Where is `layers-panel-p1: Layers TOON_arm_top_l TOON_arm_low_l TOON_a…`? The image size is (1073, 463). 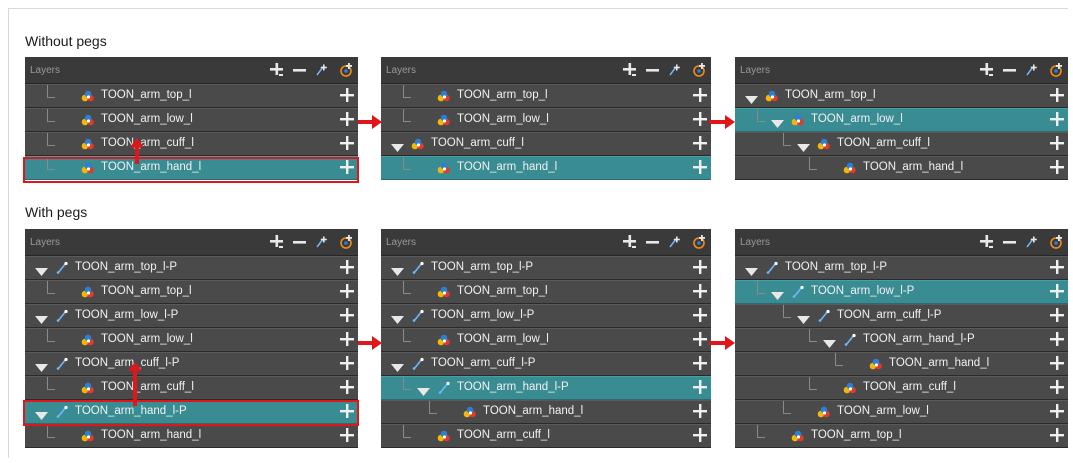 layers-panel-p1: Layers TOON_arm_top_l TOON_arm_low_l TOON_a… is located at coordinates (191, 118).